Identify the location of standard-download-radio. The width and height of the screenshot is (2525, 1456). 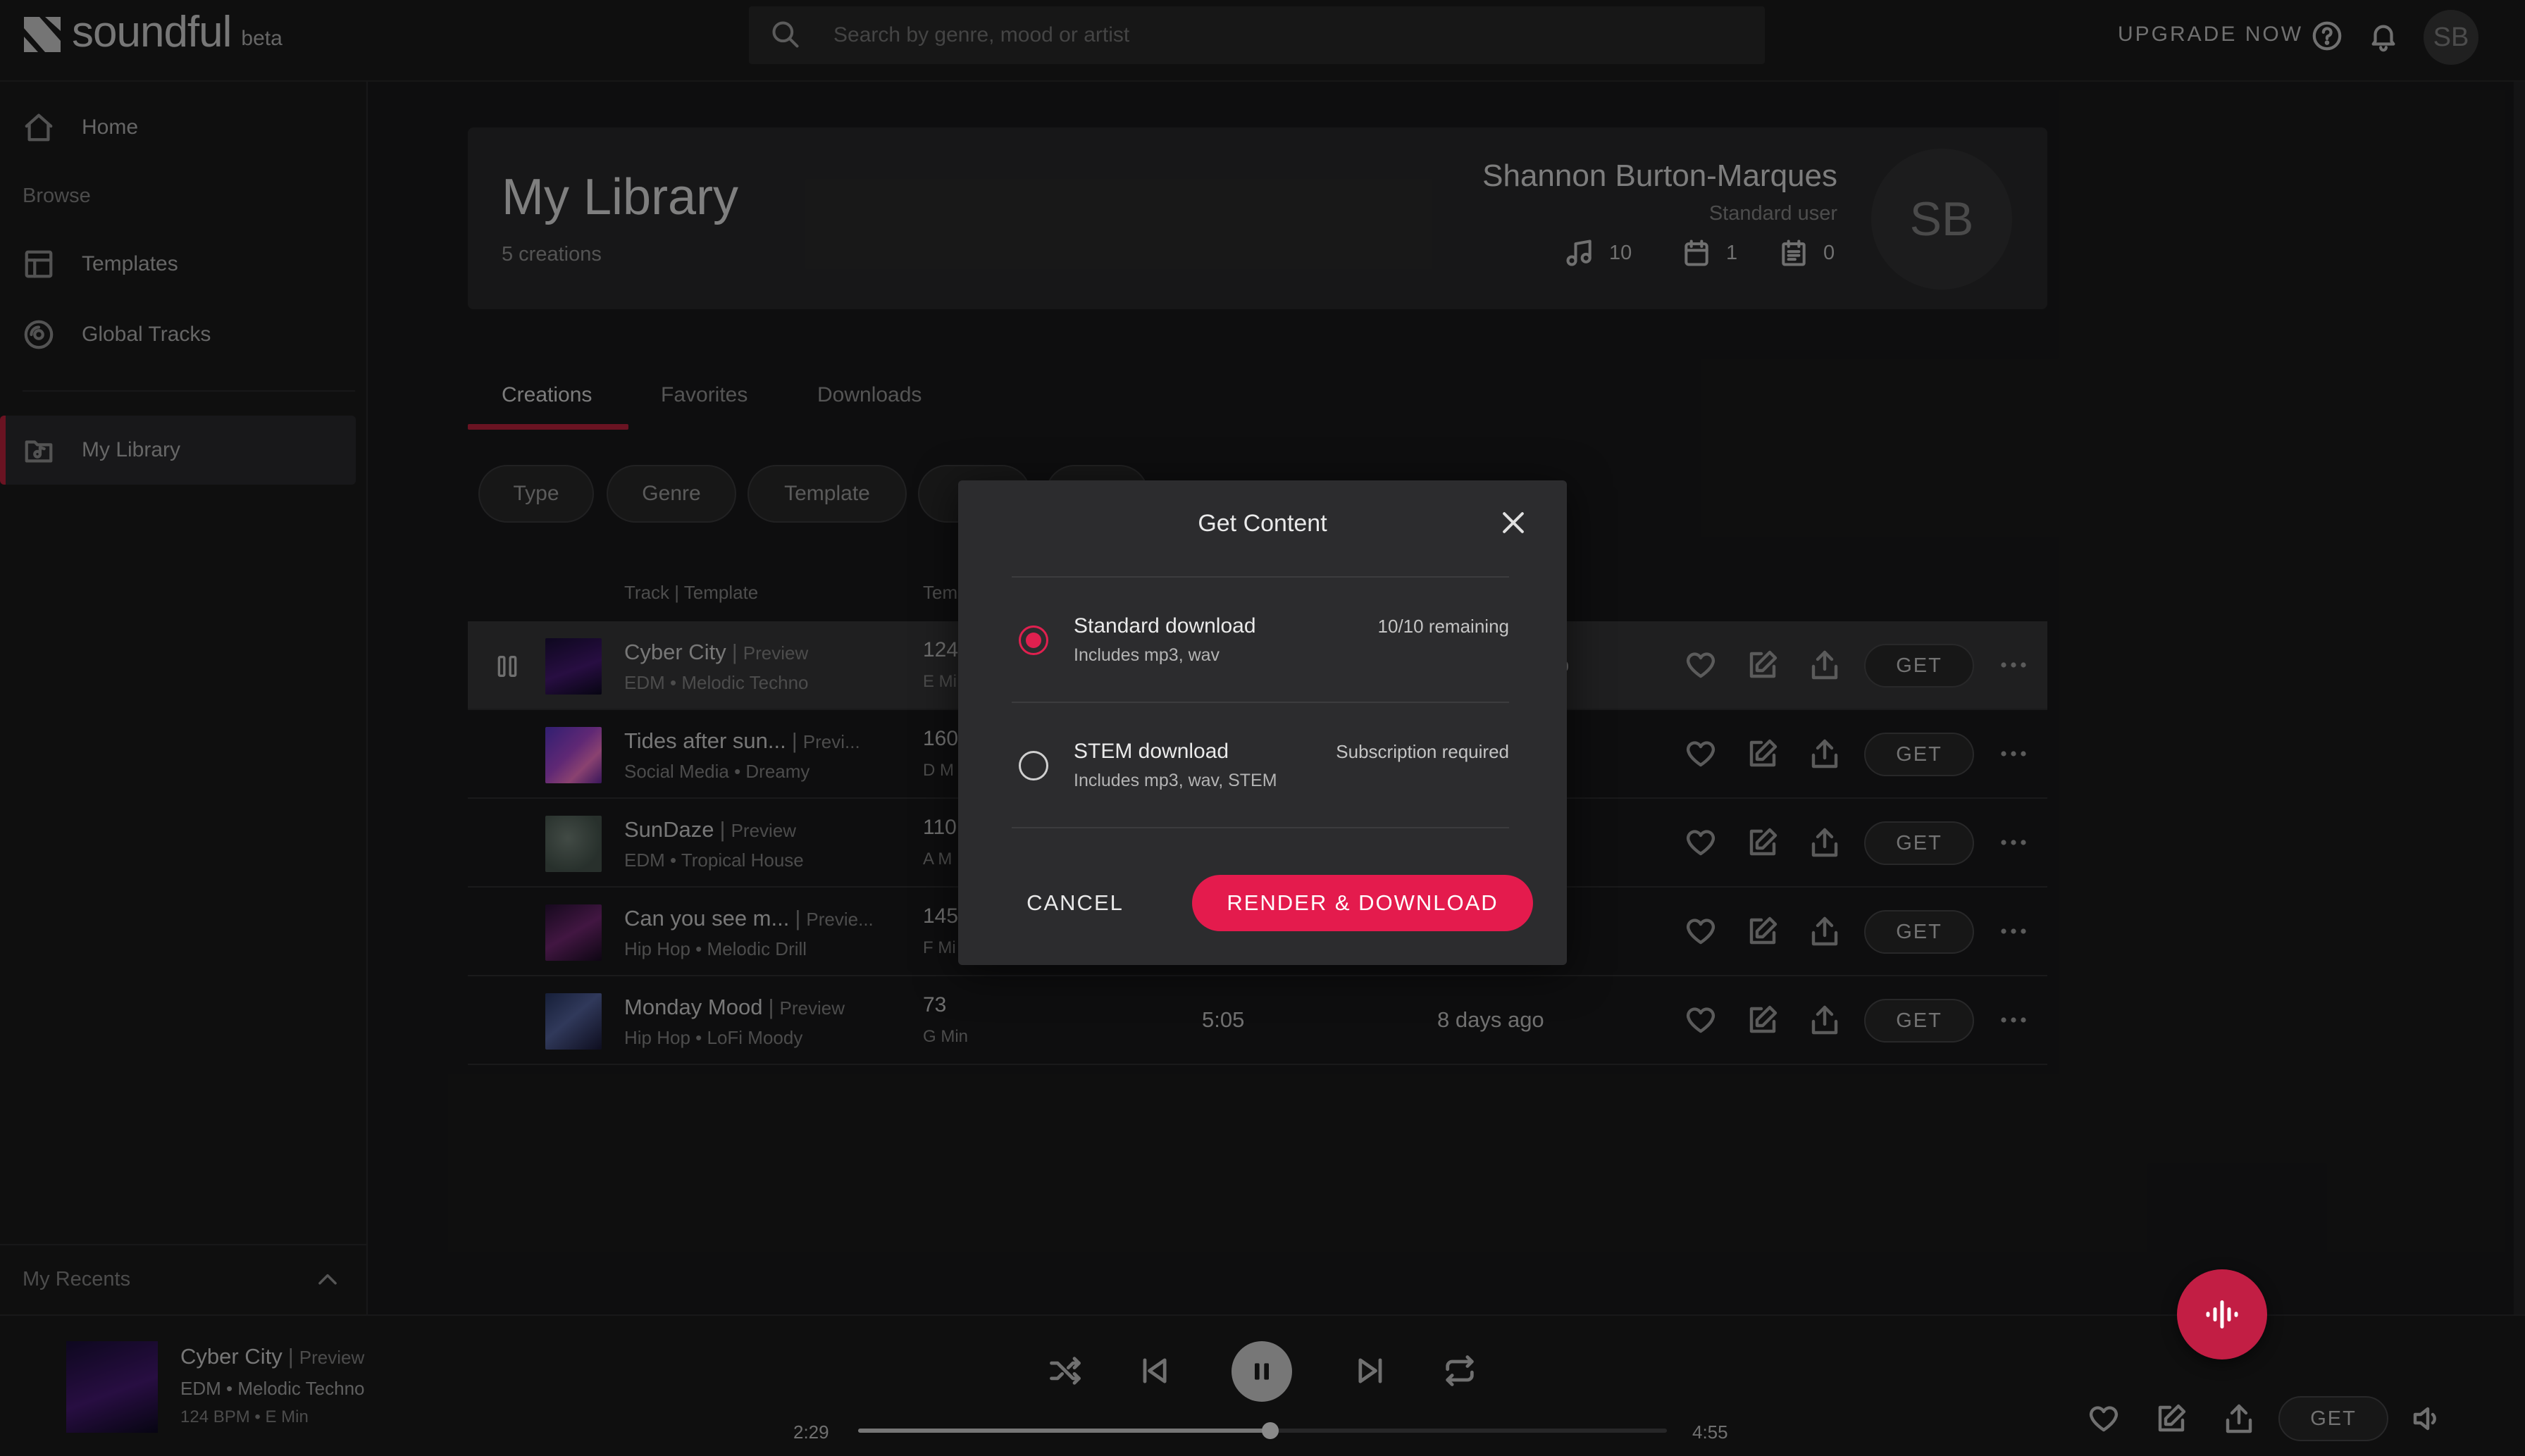
(1033, 640).